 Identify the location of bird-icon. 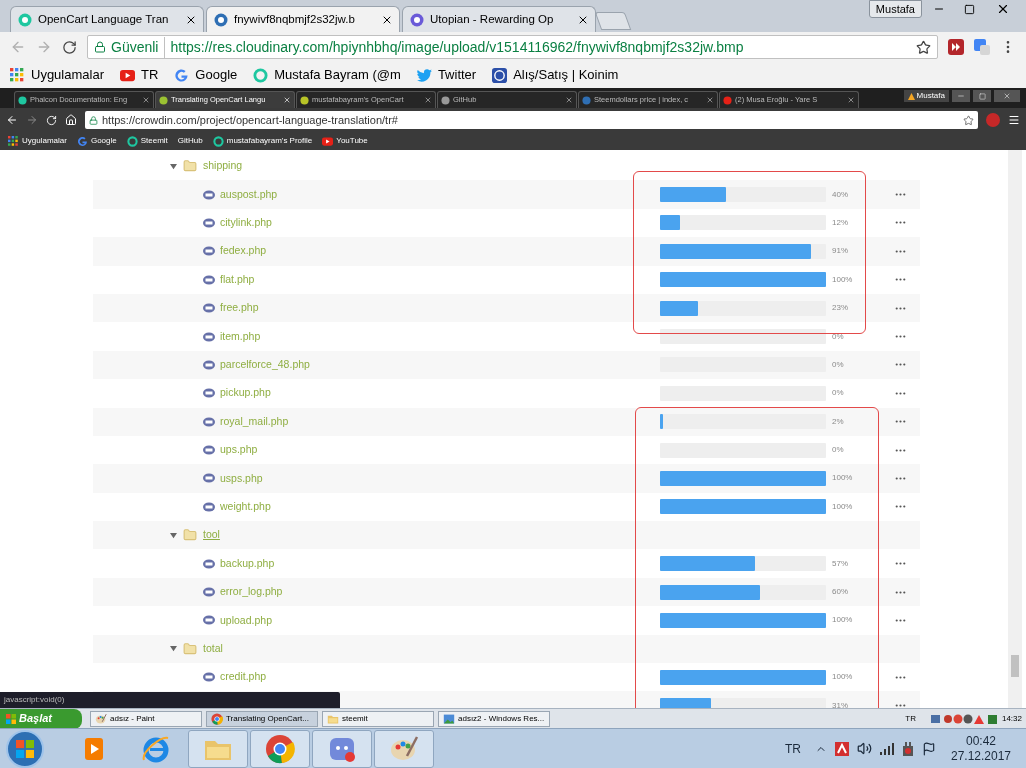
(424, 75).